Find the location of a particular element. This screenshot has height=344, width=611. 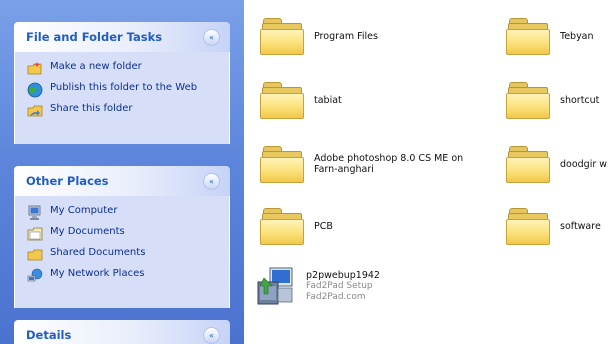

publish-folder-link: Publish this folder to the Web is located at coordinates (123, 90).